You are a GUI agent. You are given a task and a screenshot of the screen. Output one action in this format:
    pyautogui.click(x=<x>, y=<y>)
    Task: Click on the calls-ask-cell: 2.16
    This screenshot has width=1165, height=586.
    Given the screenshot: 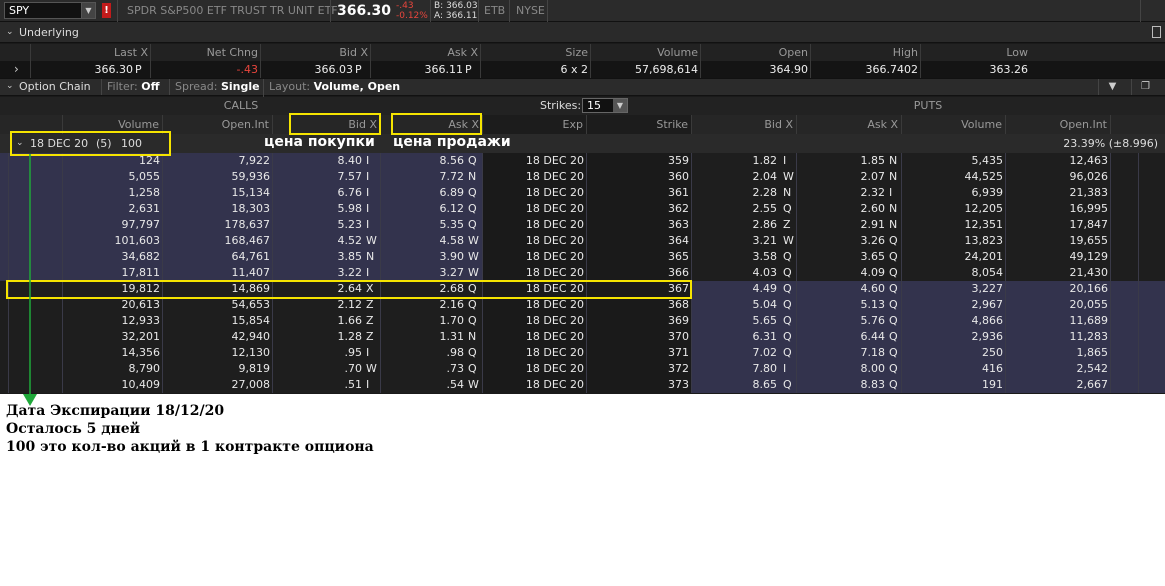 What is the action you would take?
    pyautogui.click(x=423, y=305)
    